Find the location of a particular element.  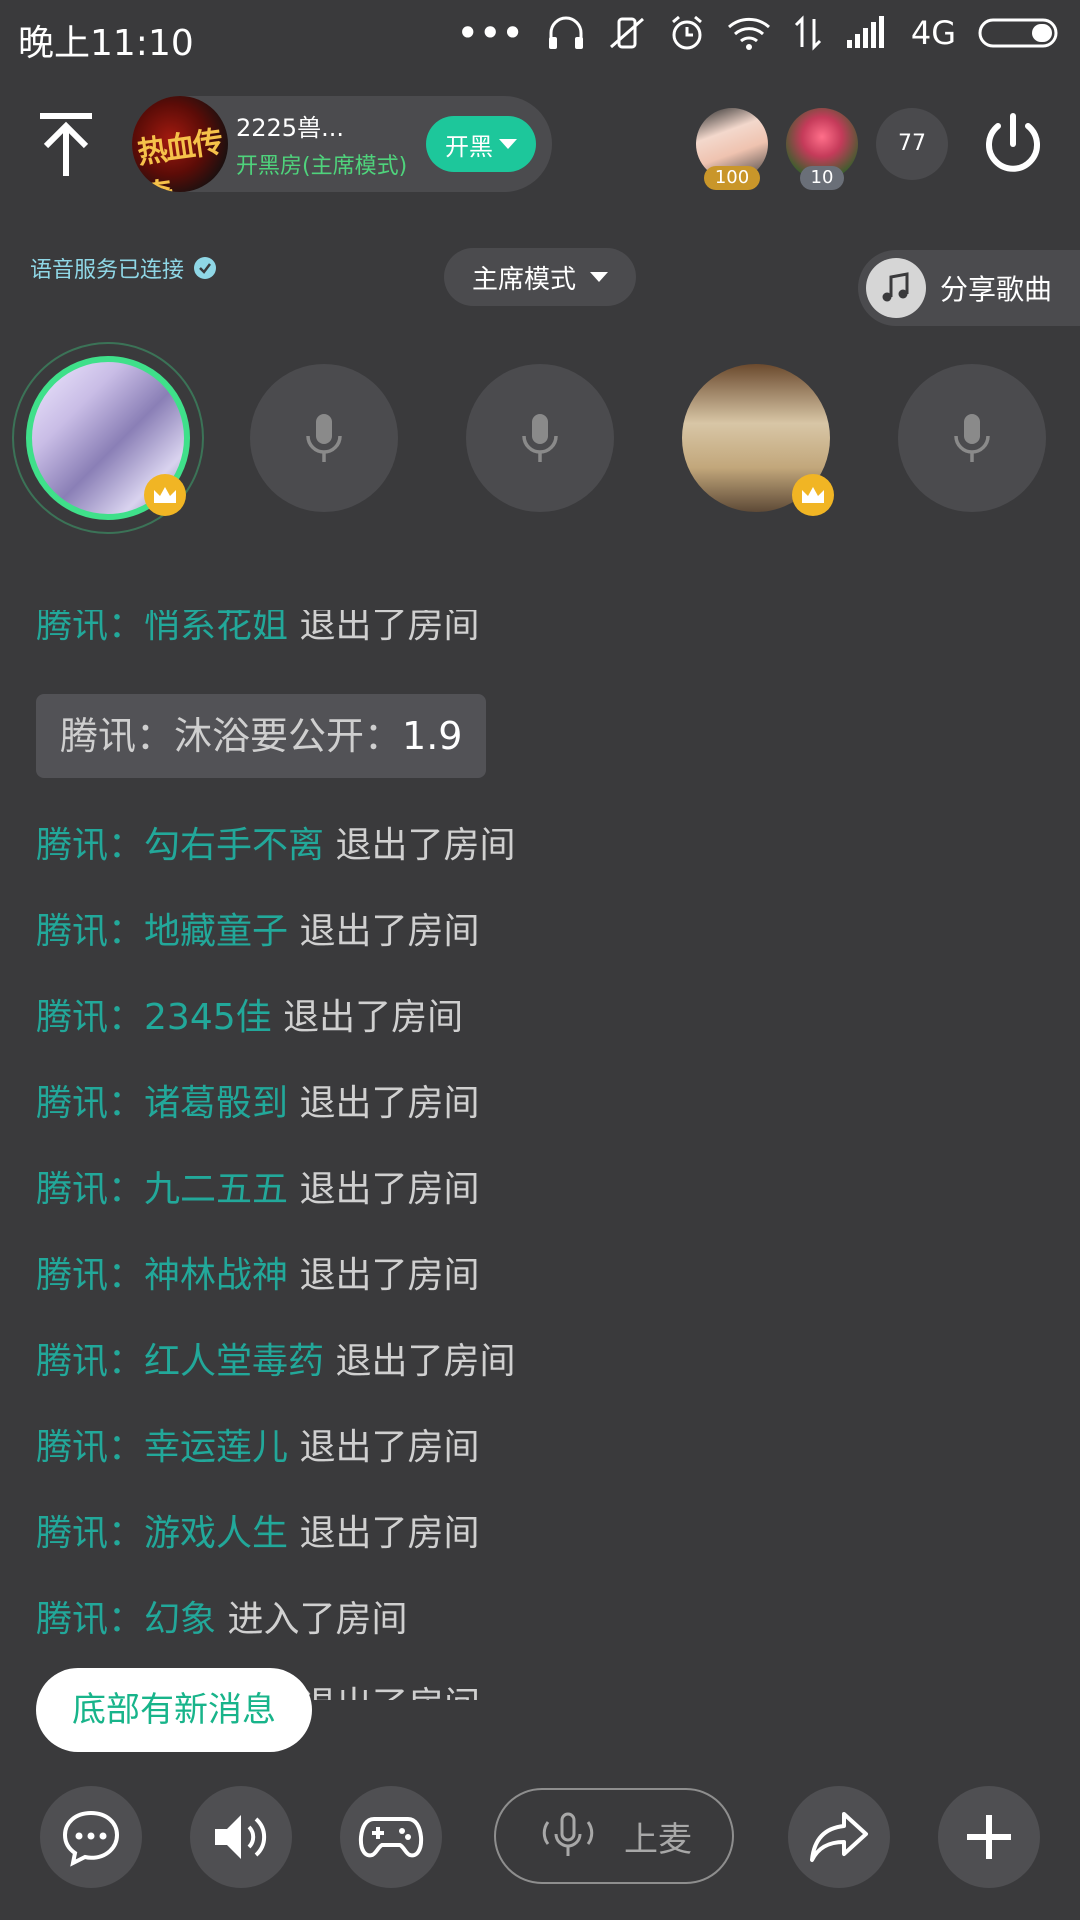

check-circle-icon is located at coordinates (205, 268).